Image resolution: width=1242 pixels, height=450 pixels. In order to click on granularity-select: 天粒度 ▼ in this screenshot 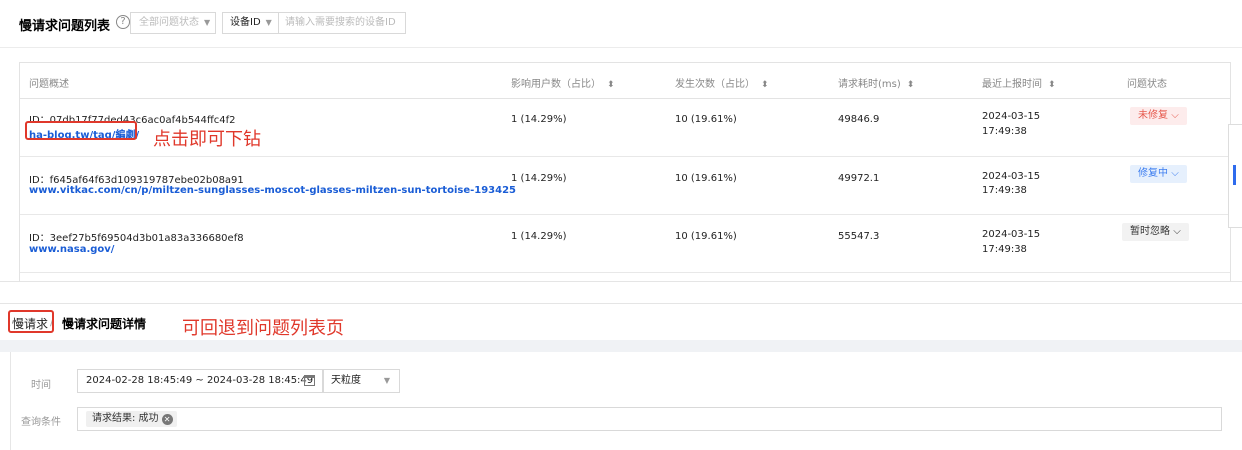, I will do `click(361, 381)`.